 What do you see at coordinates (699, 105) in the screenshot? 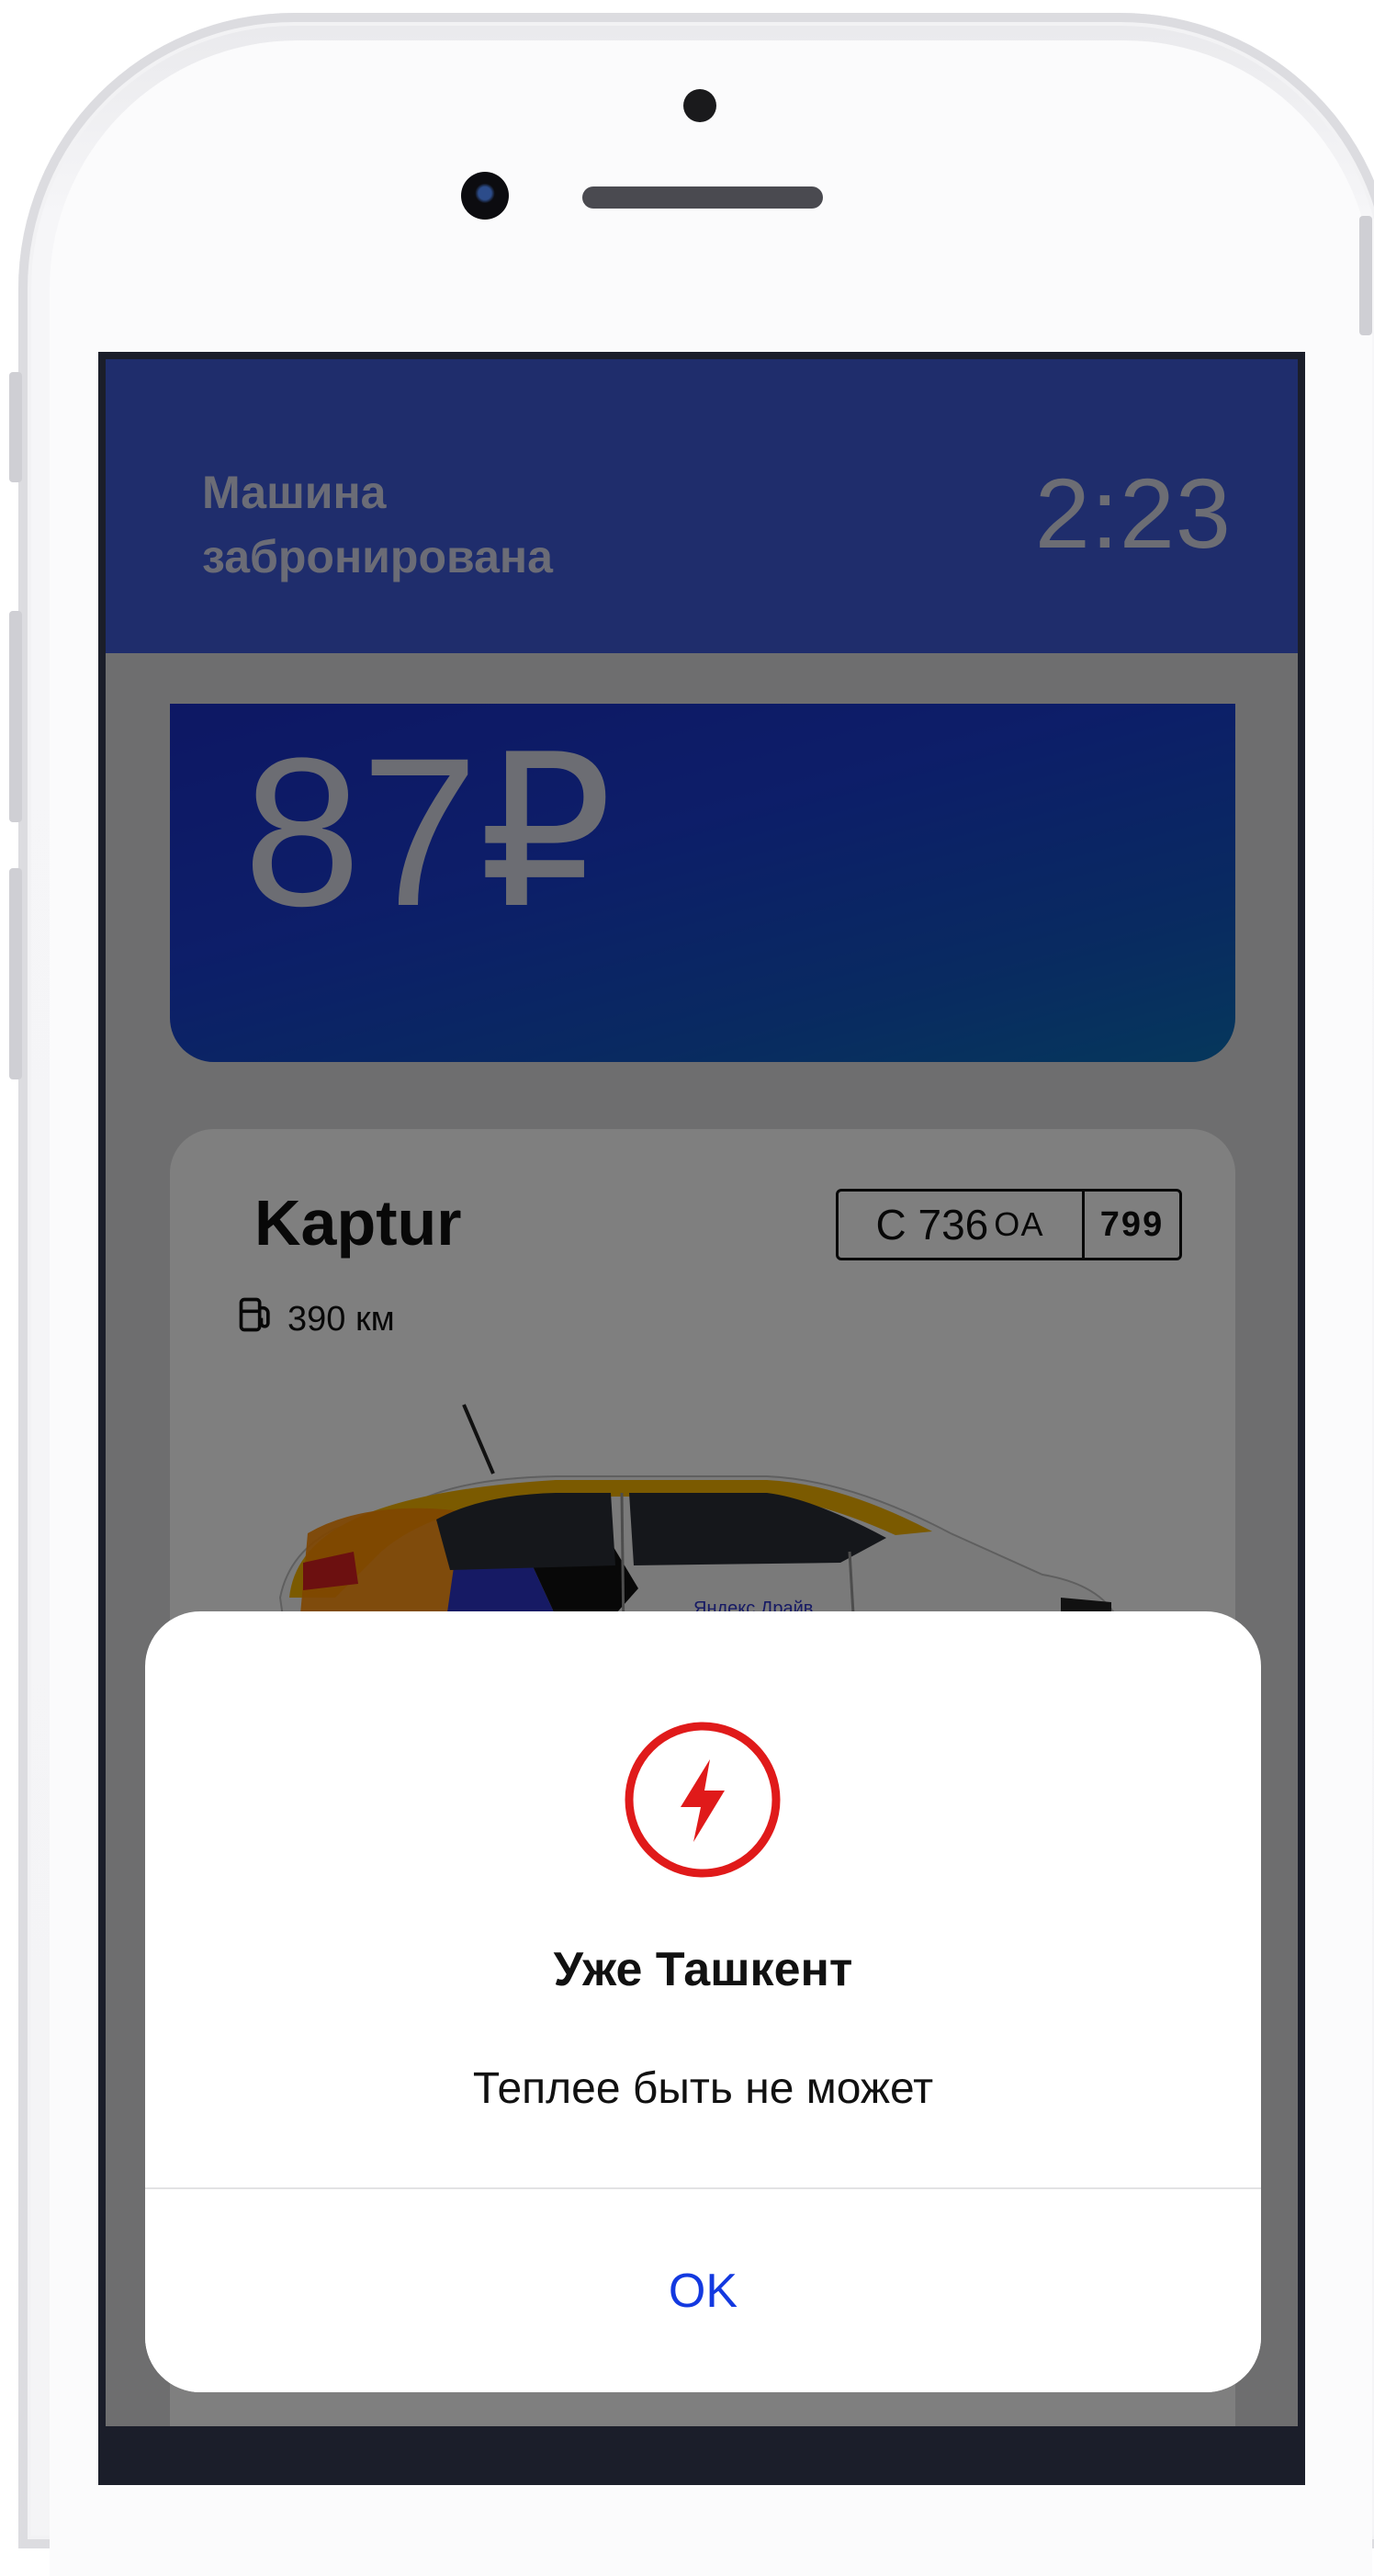
I see `proximity-sensor` at bounding box center [699, 105].